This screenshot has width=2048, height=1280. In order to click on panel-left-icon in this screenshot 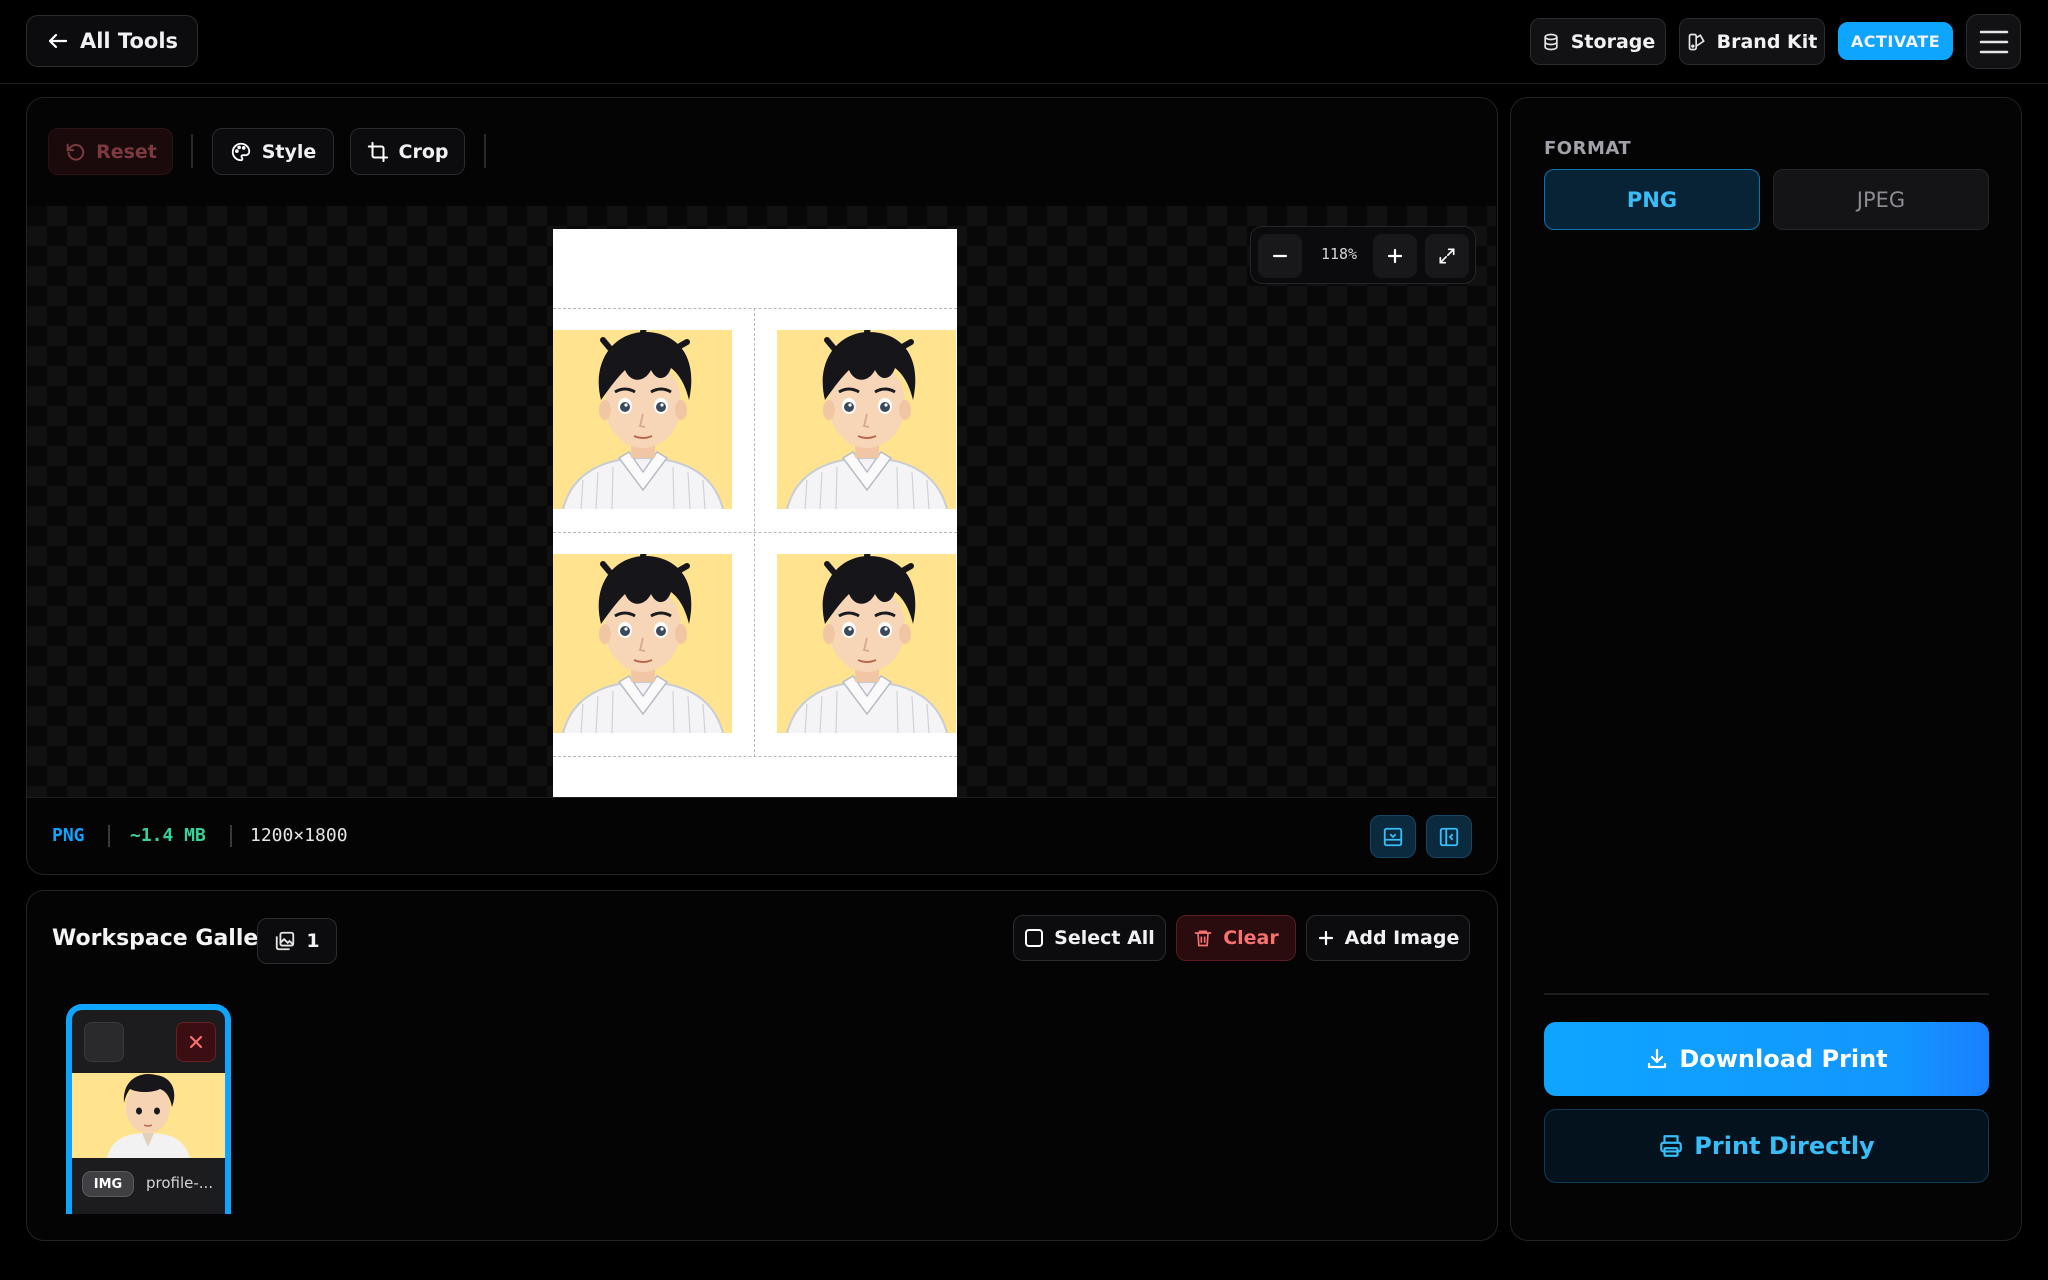, I will do `click(1449, 836)`.